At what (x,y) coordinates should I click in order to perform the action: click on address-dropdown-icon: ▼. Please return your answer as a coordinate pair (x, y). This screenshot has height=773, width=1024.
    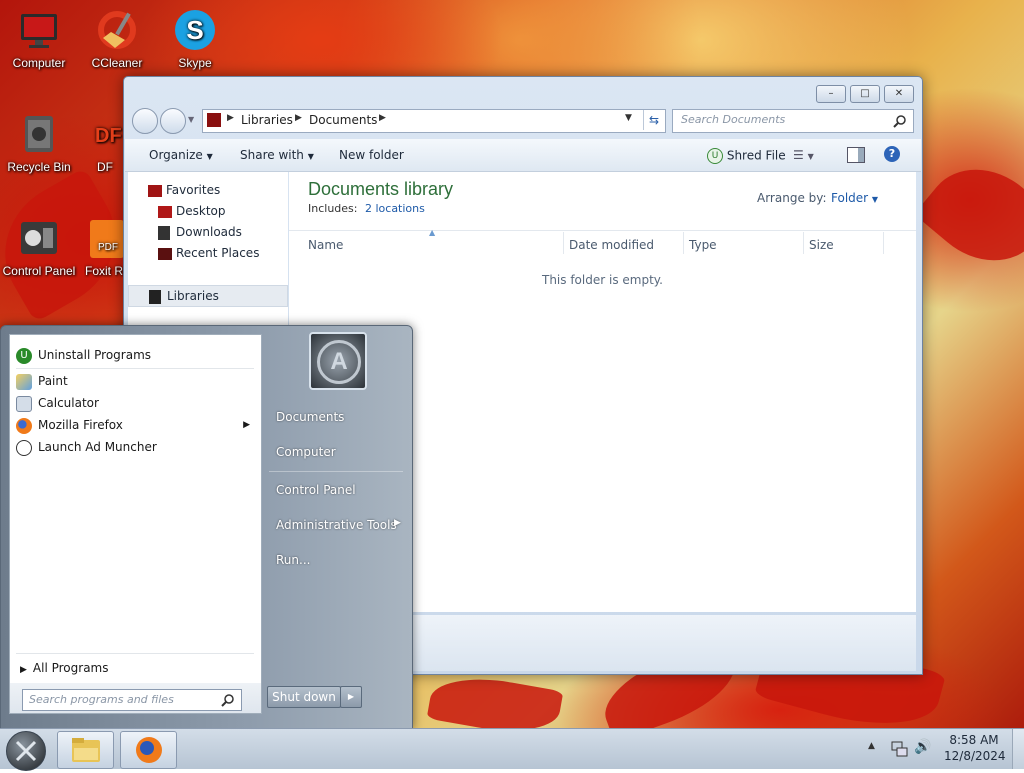
    Looking at the image, I should click on (628, 118).